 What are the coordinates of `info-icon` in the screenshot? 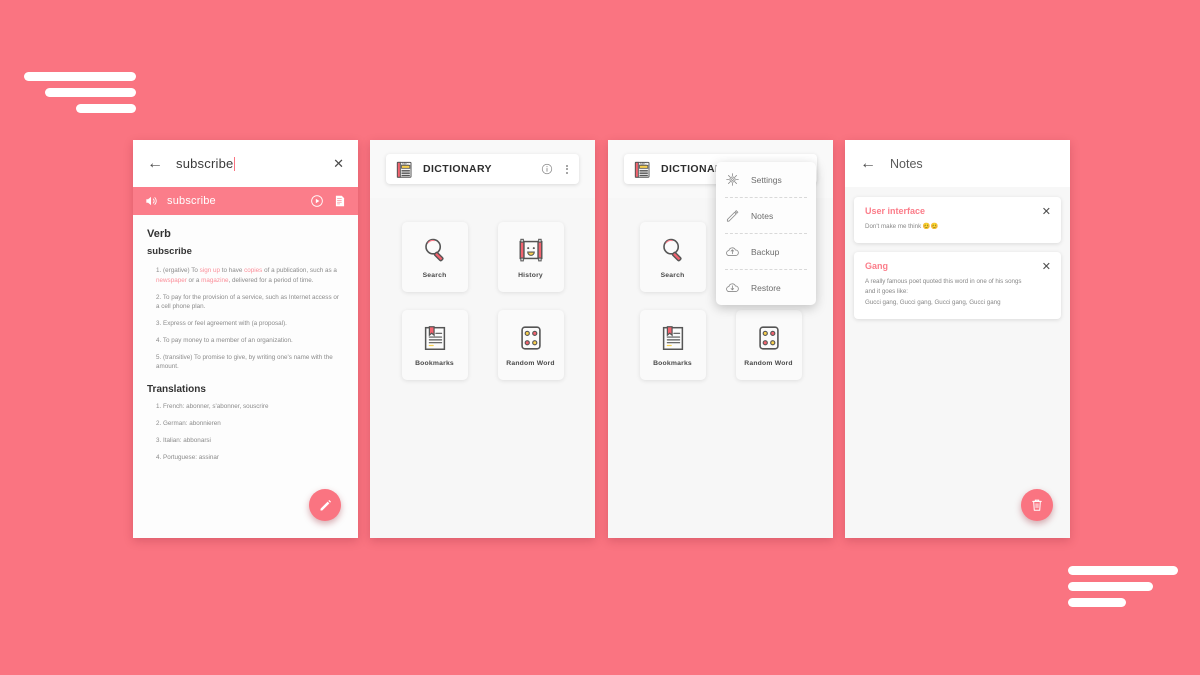 It's located at (547, 169).